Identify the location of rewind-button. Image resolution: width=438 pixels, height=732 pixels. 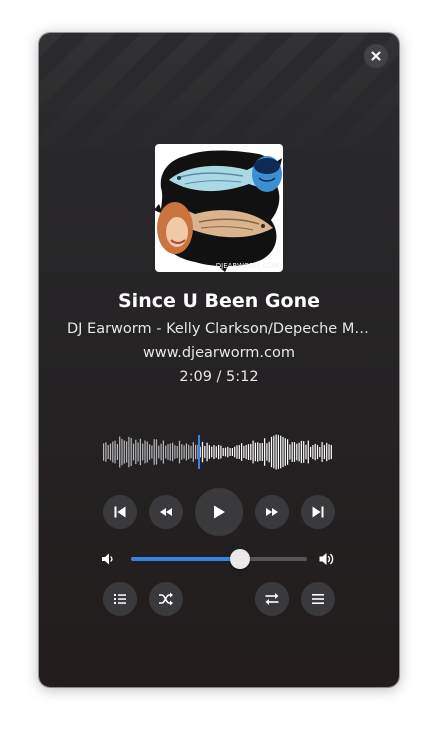
(166, 512).